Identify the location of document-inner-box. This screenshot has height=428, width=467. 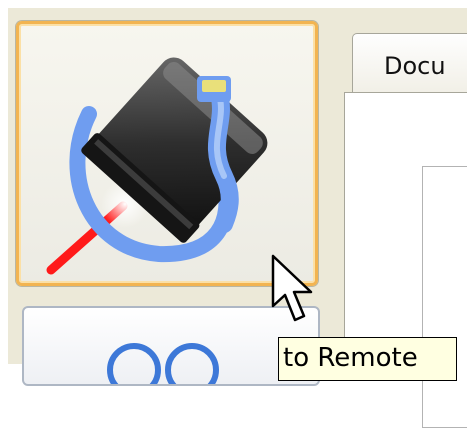
(444, 297).